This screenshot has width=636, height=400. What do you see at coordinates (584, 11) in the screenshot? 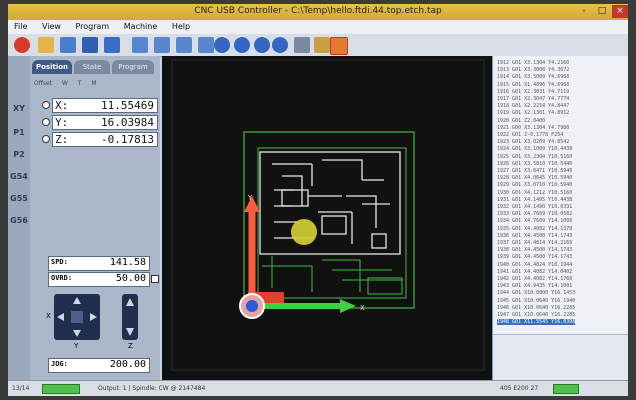
I see `minimize-button: -` at bounding box center [584, 11].